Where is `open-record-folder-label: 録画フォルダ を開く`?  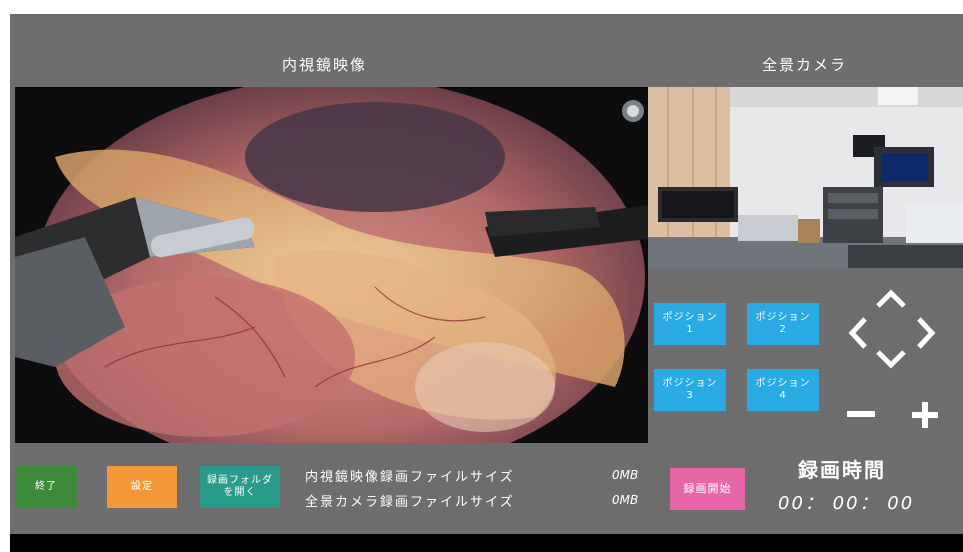
open-record-folder-label: 録画フォルダ を開く is located at coordinates (240, 486).